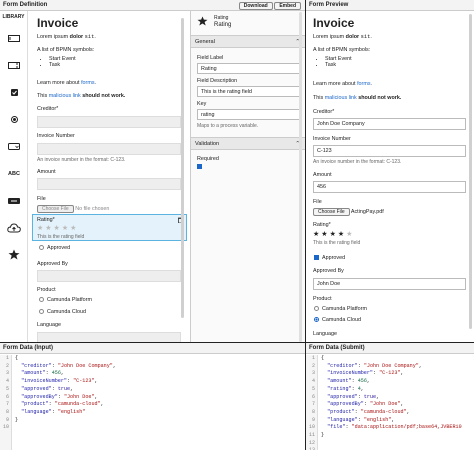 This screenshot has width=474, height=450. What do you see at coordinates (228, 126) in the screenshot?
I see `key-desc: Maps to a process variable.` at bounding box center [228, 126].